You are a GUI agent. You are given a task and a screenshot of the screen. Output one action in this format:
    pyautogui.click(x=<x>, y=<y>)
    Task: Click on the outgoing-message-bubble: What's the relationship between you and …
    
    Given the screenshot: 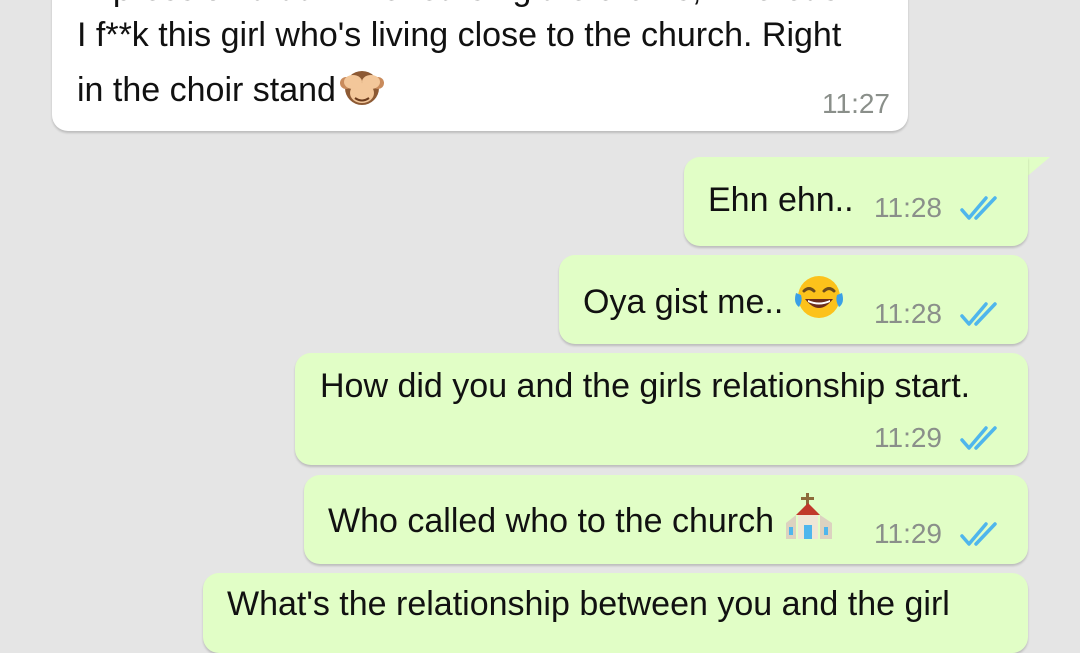 What is the action you would take?
    pyautogui.click(x=615, y=613)
    